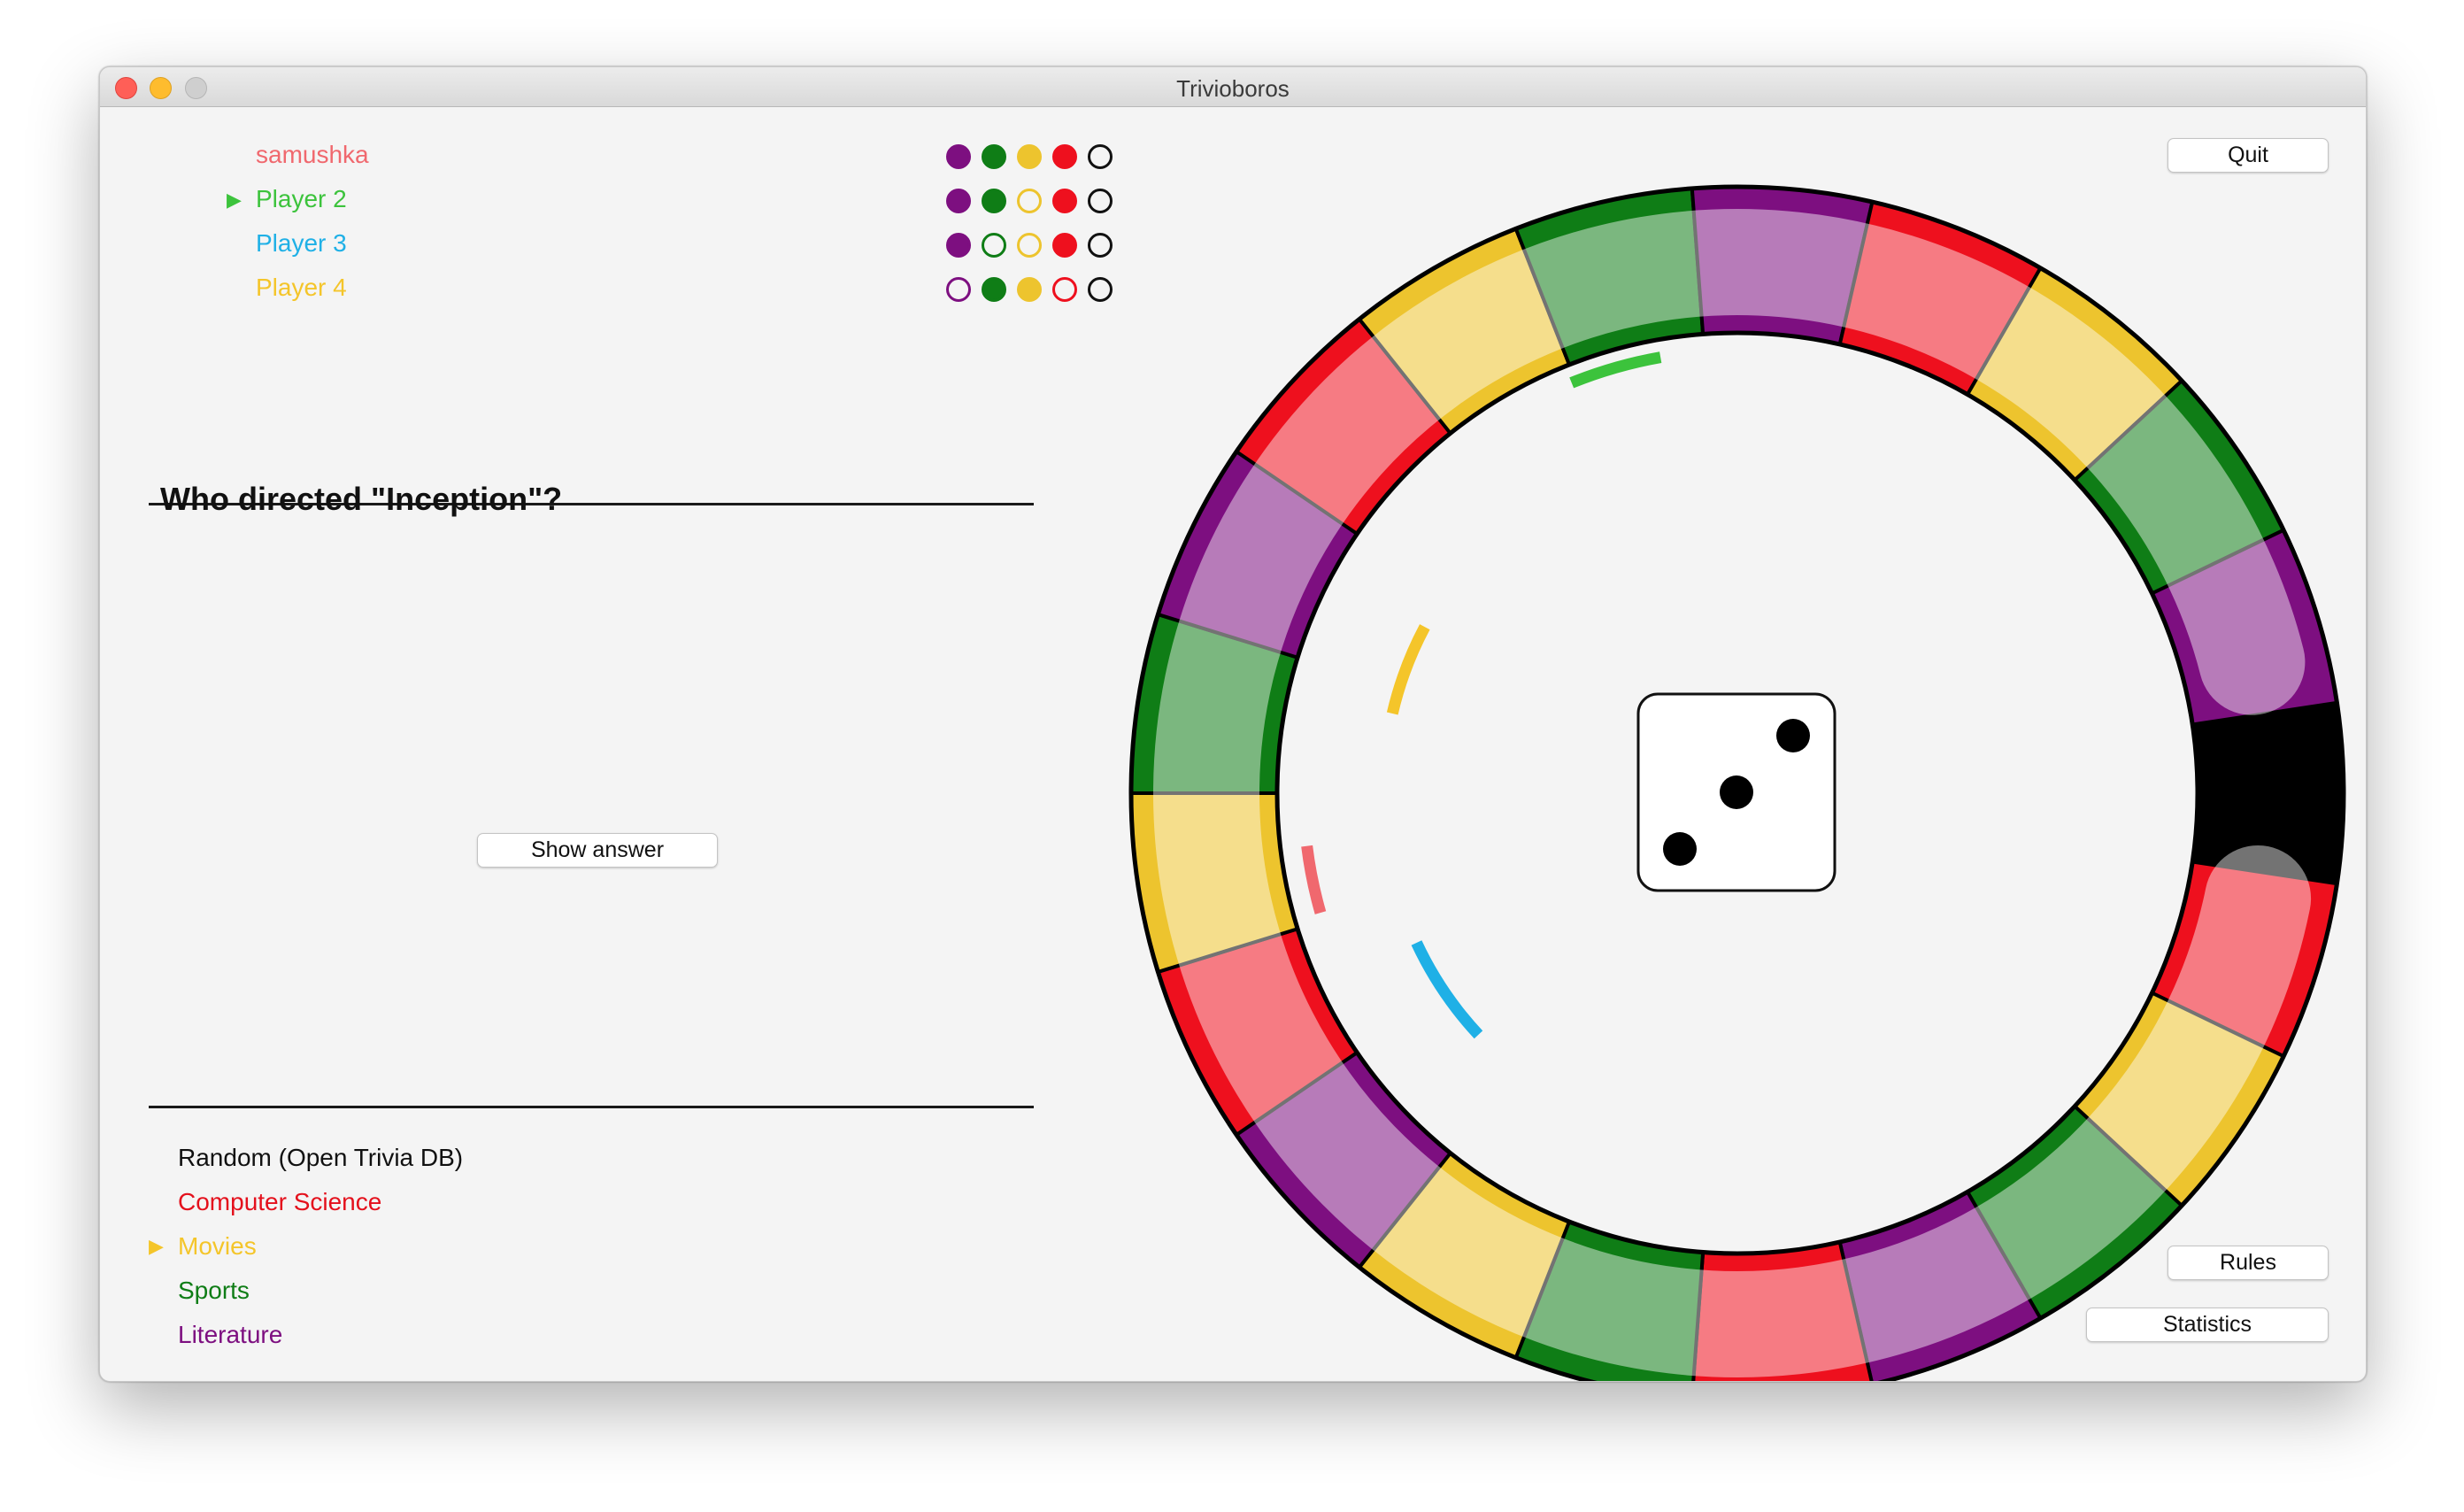 The height and width of the screenshot is (1512, 2464). I want to click on category-item: Random (Open Trivia DB), so click(459, 1160).